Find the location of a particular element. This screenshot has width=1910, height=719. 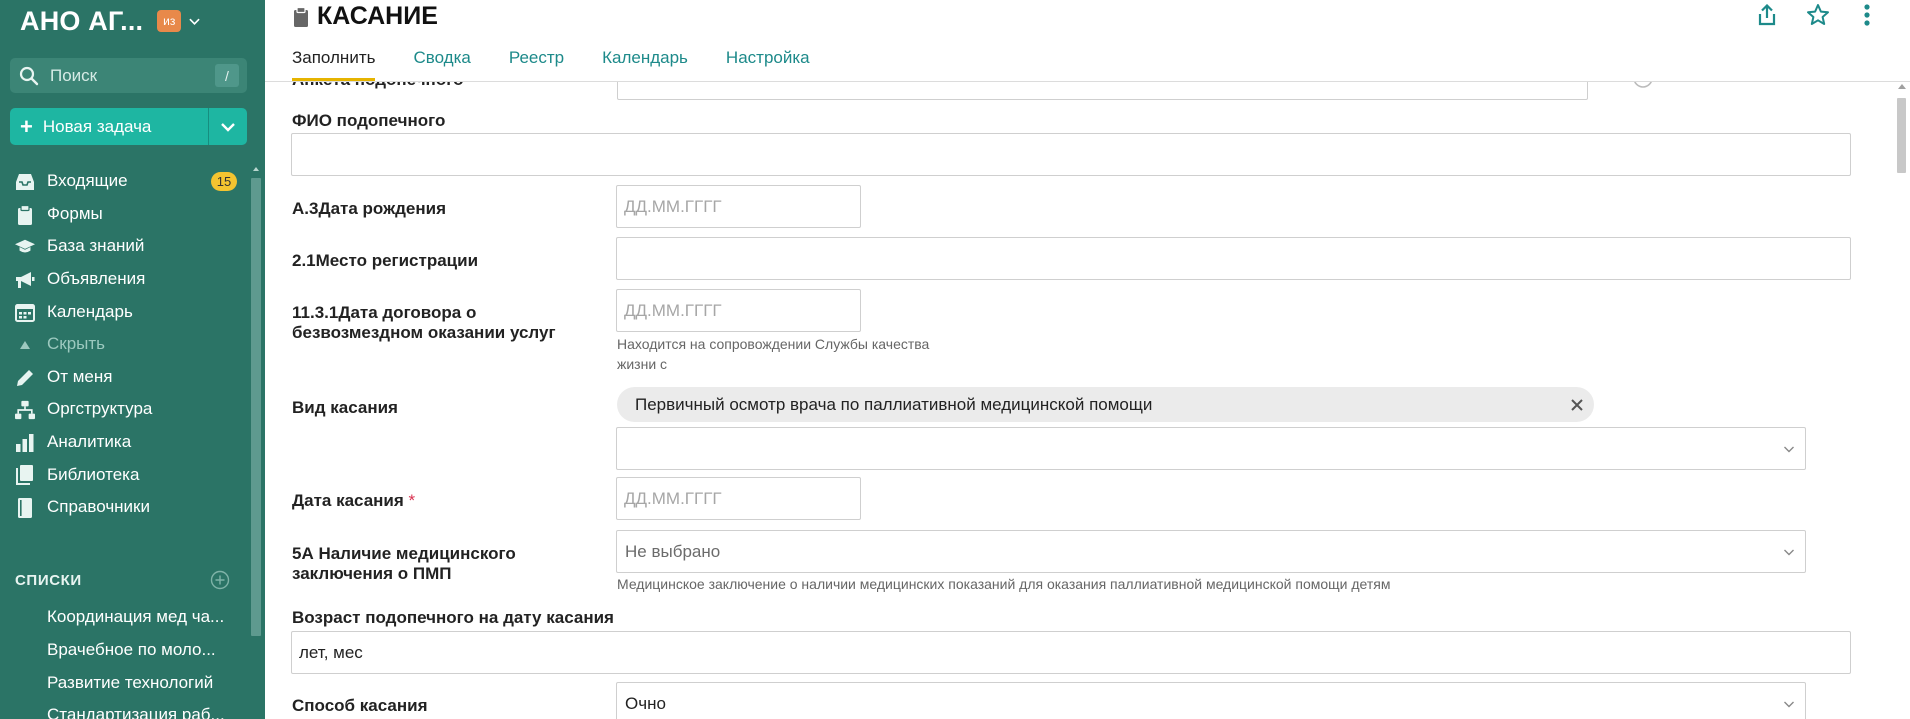

field-label-line: заключения о ПМП is located at coordinates (372, 573).